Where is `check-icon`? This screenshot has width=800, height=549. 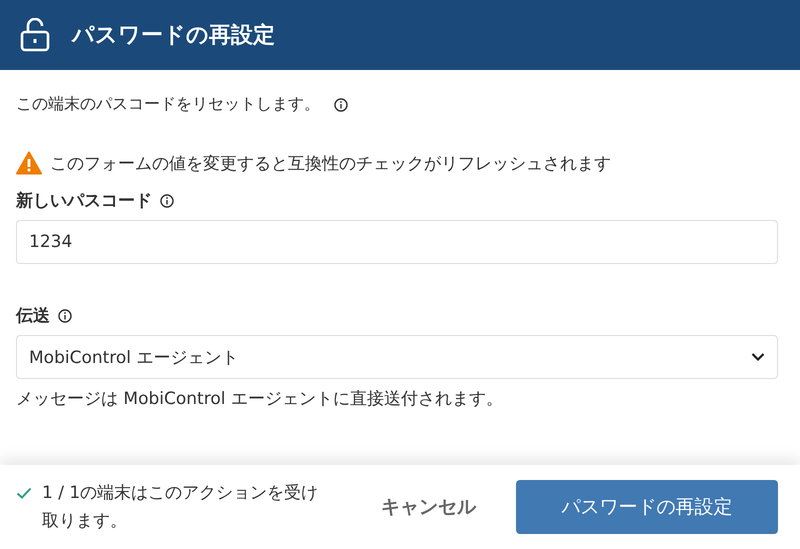 check-icon is located at coordinates (24, 493).